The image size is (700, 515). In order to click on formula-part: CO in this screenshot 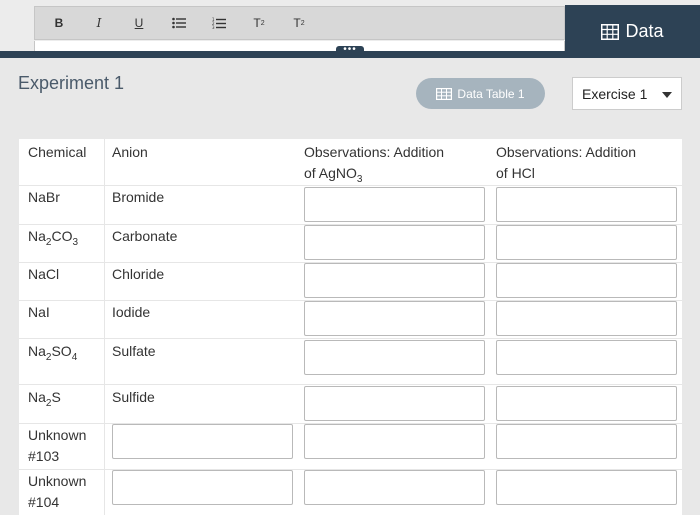, I will do `click(62, 236)`.